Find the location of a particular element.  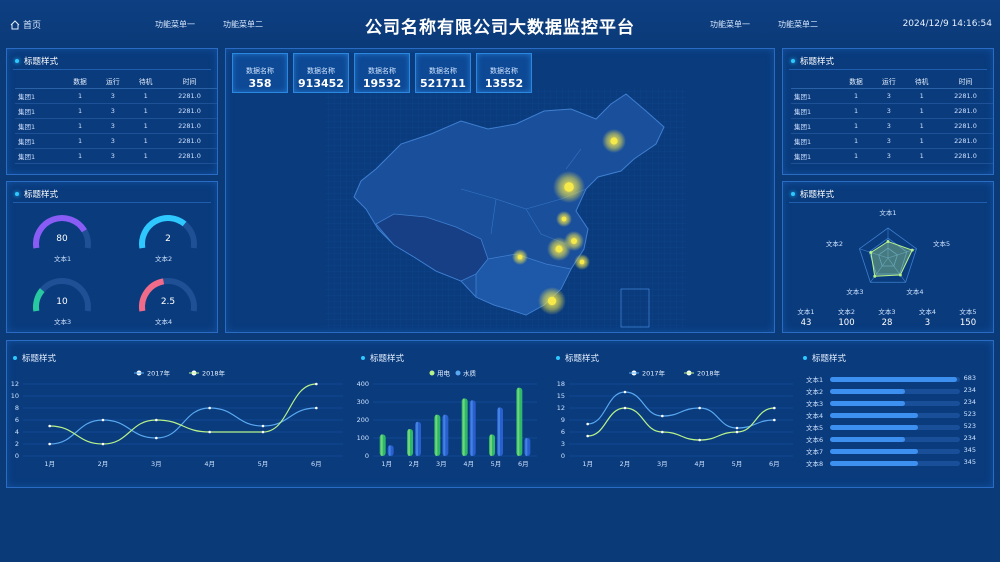

hbar-row: 文本3 234 is located at coordinates (891, 403).